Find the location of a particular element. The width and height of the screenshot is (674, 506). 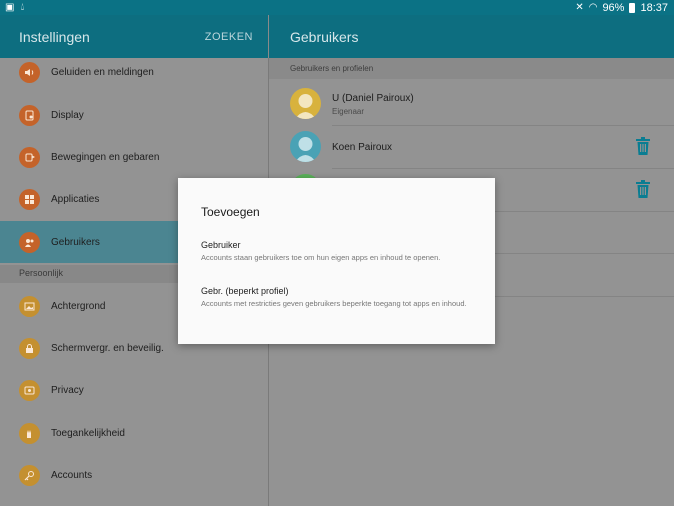

menu-item-accounts: Accounts is located at coordinates (134, 475).